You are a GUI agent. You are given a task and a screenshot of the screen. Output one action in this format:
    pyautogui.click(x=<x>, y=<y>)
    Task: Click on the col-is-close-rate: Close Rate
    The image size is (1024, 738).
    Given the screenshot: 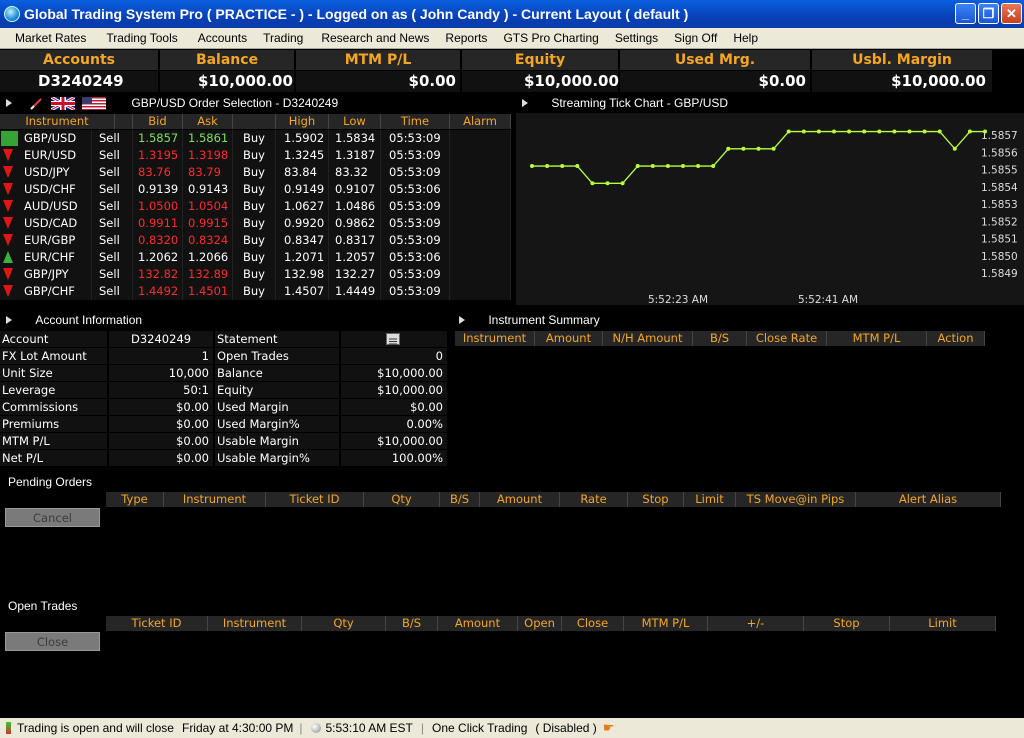 What is the action you would take?
    pyautogui.click(x=787, y=338)
    